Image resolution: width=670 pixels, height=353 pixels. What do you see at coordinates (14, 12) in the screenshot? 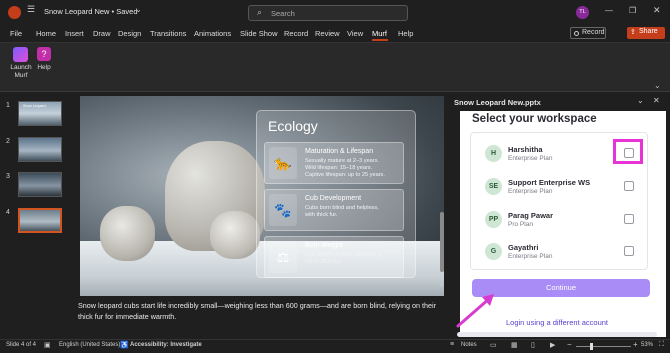
I see `powerpoint-logo-icon` at bounding box center [14, 12].